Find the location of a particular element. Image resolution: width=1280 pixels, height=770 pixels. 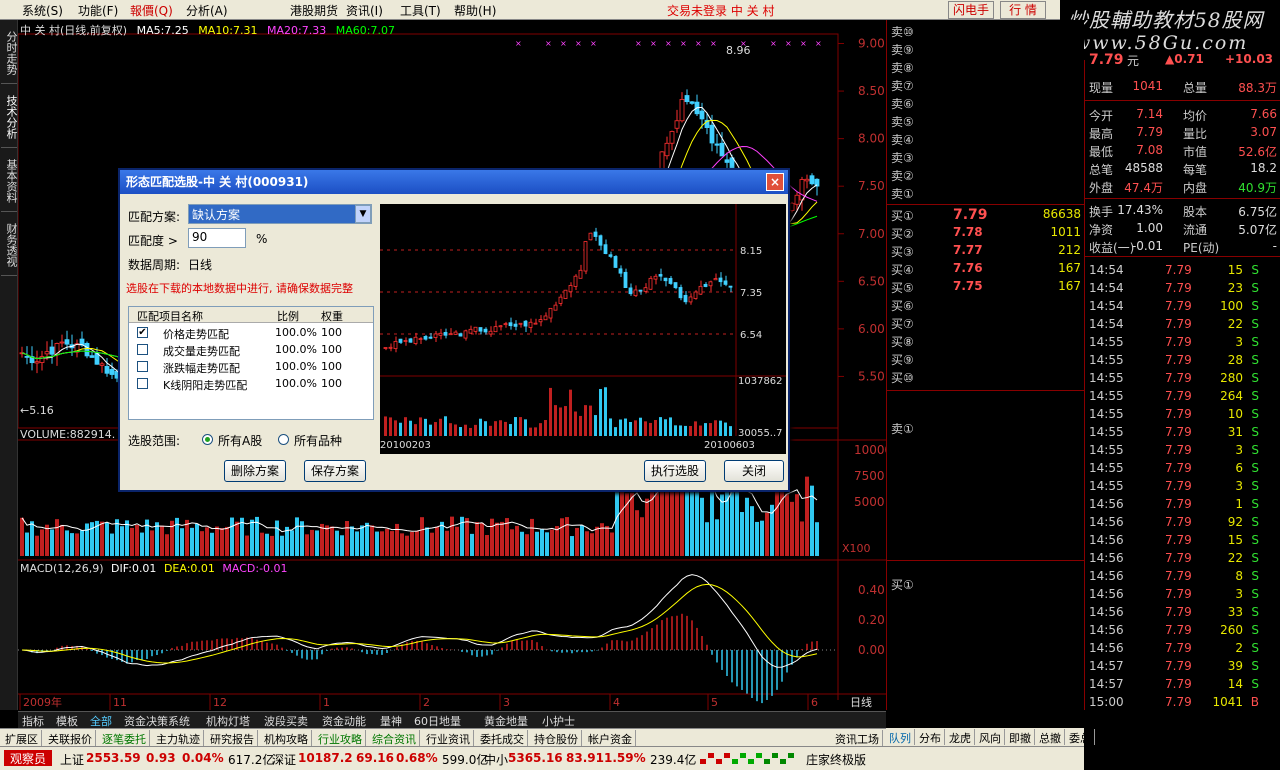

close-dialog-button: 关闭 is located at coordinates (754, 471).